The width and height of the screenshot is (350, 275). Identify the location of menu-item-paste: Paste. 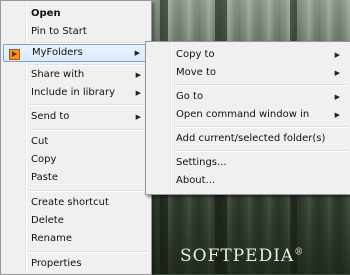
(76, 178).